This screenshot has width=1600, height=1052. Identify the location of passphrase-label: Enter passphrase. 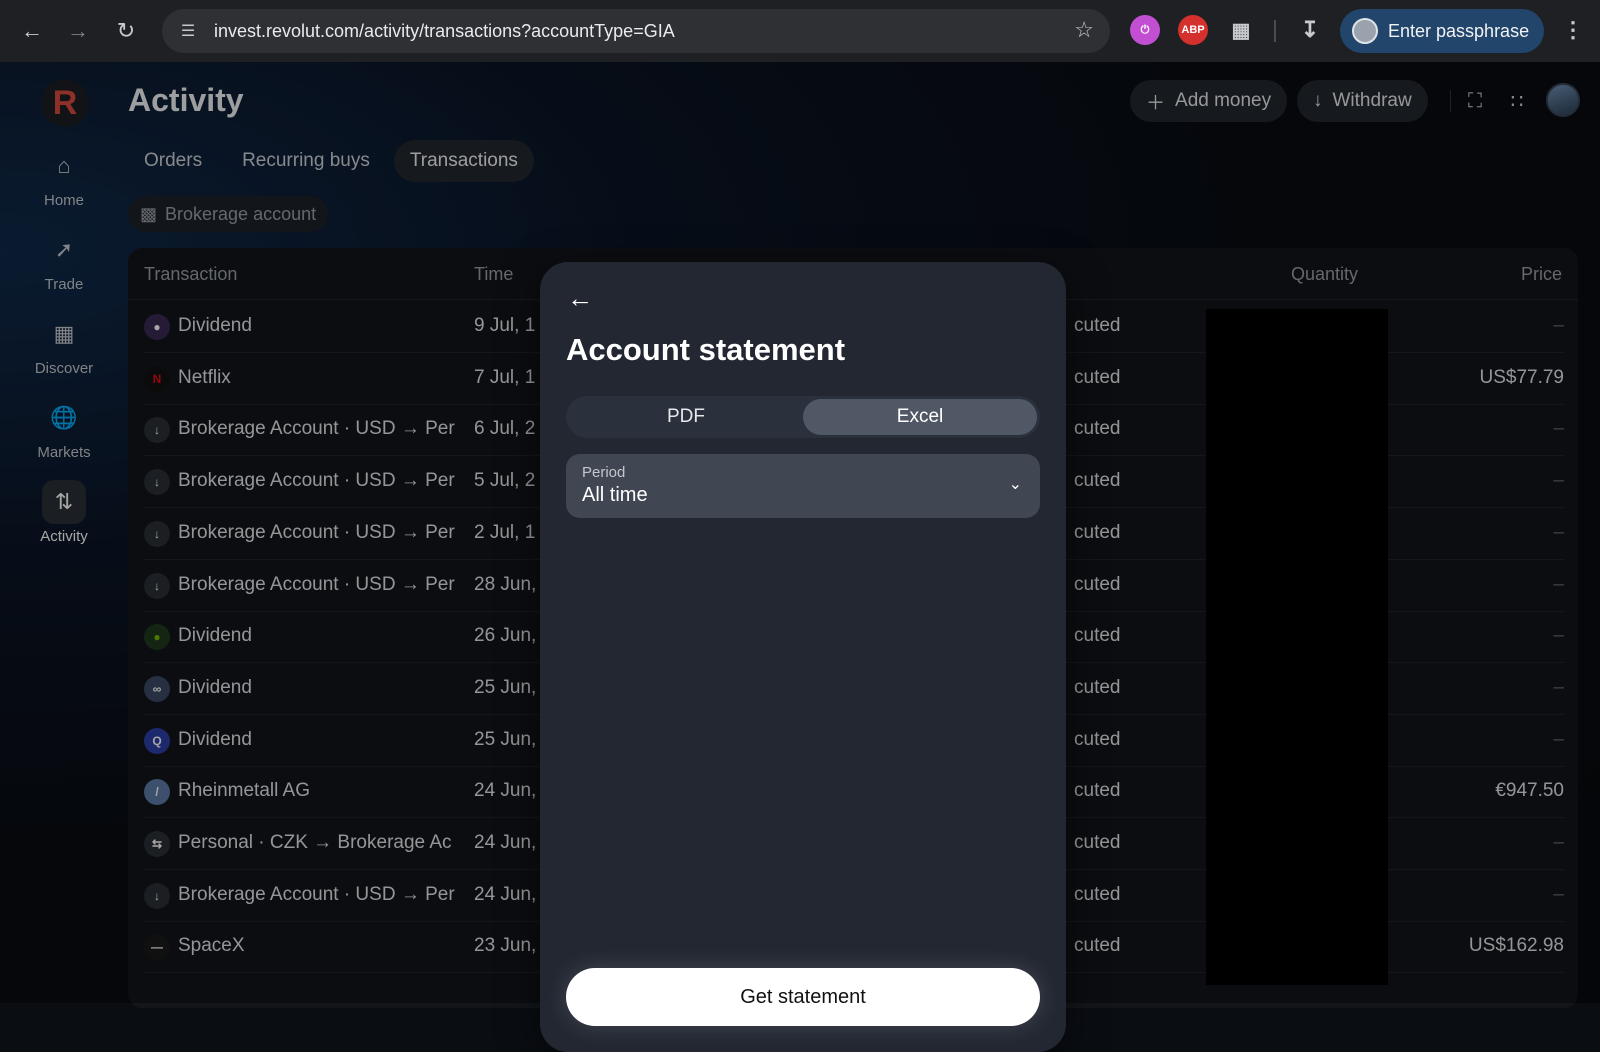
(1459, 30).